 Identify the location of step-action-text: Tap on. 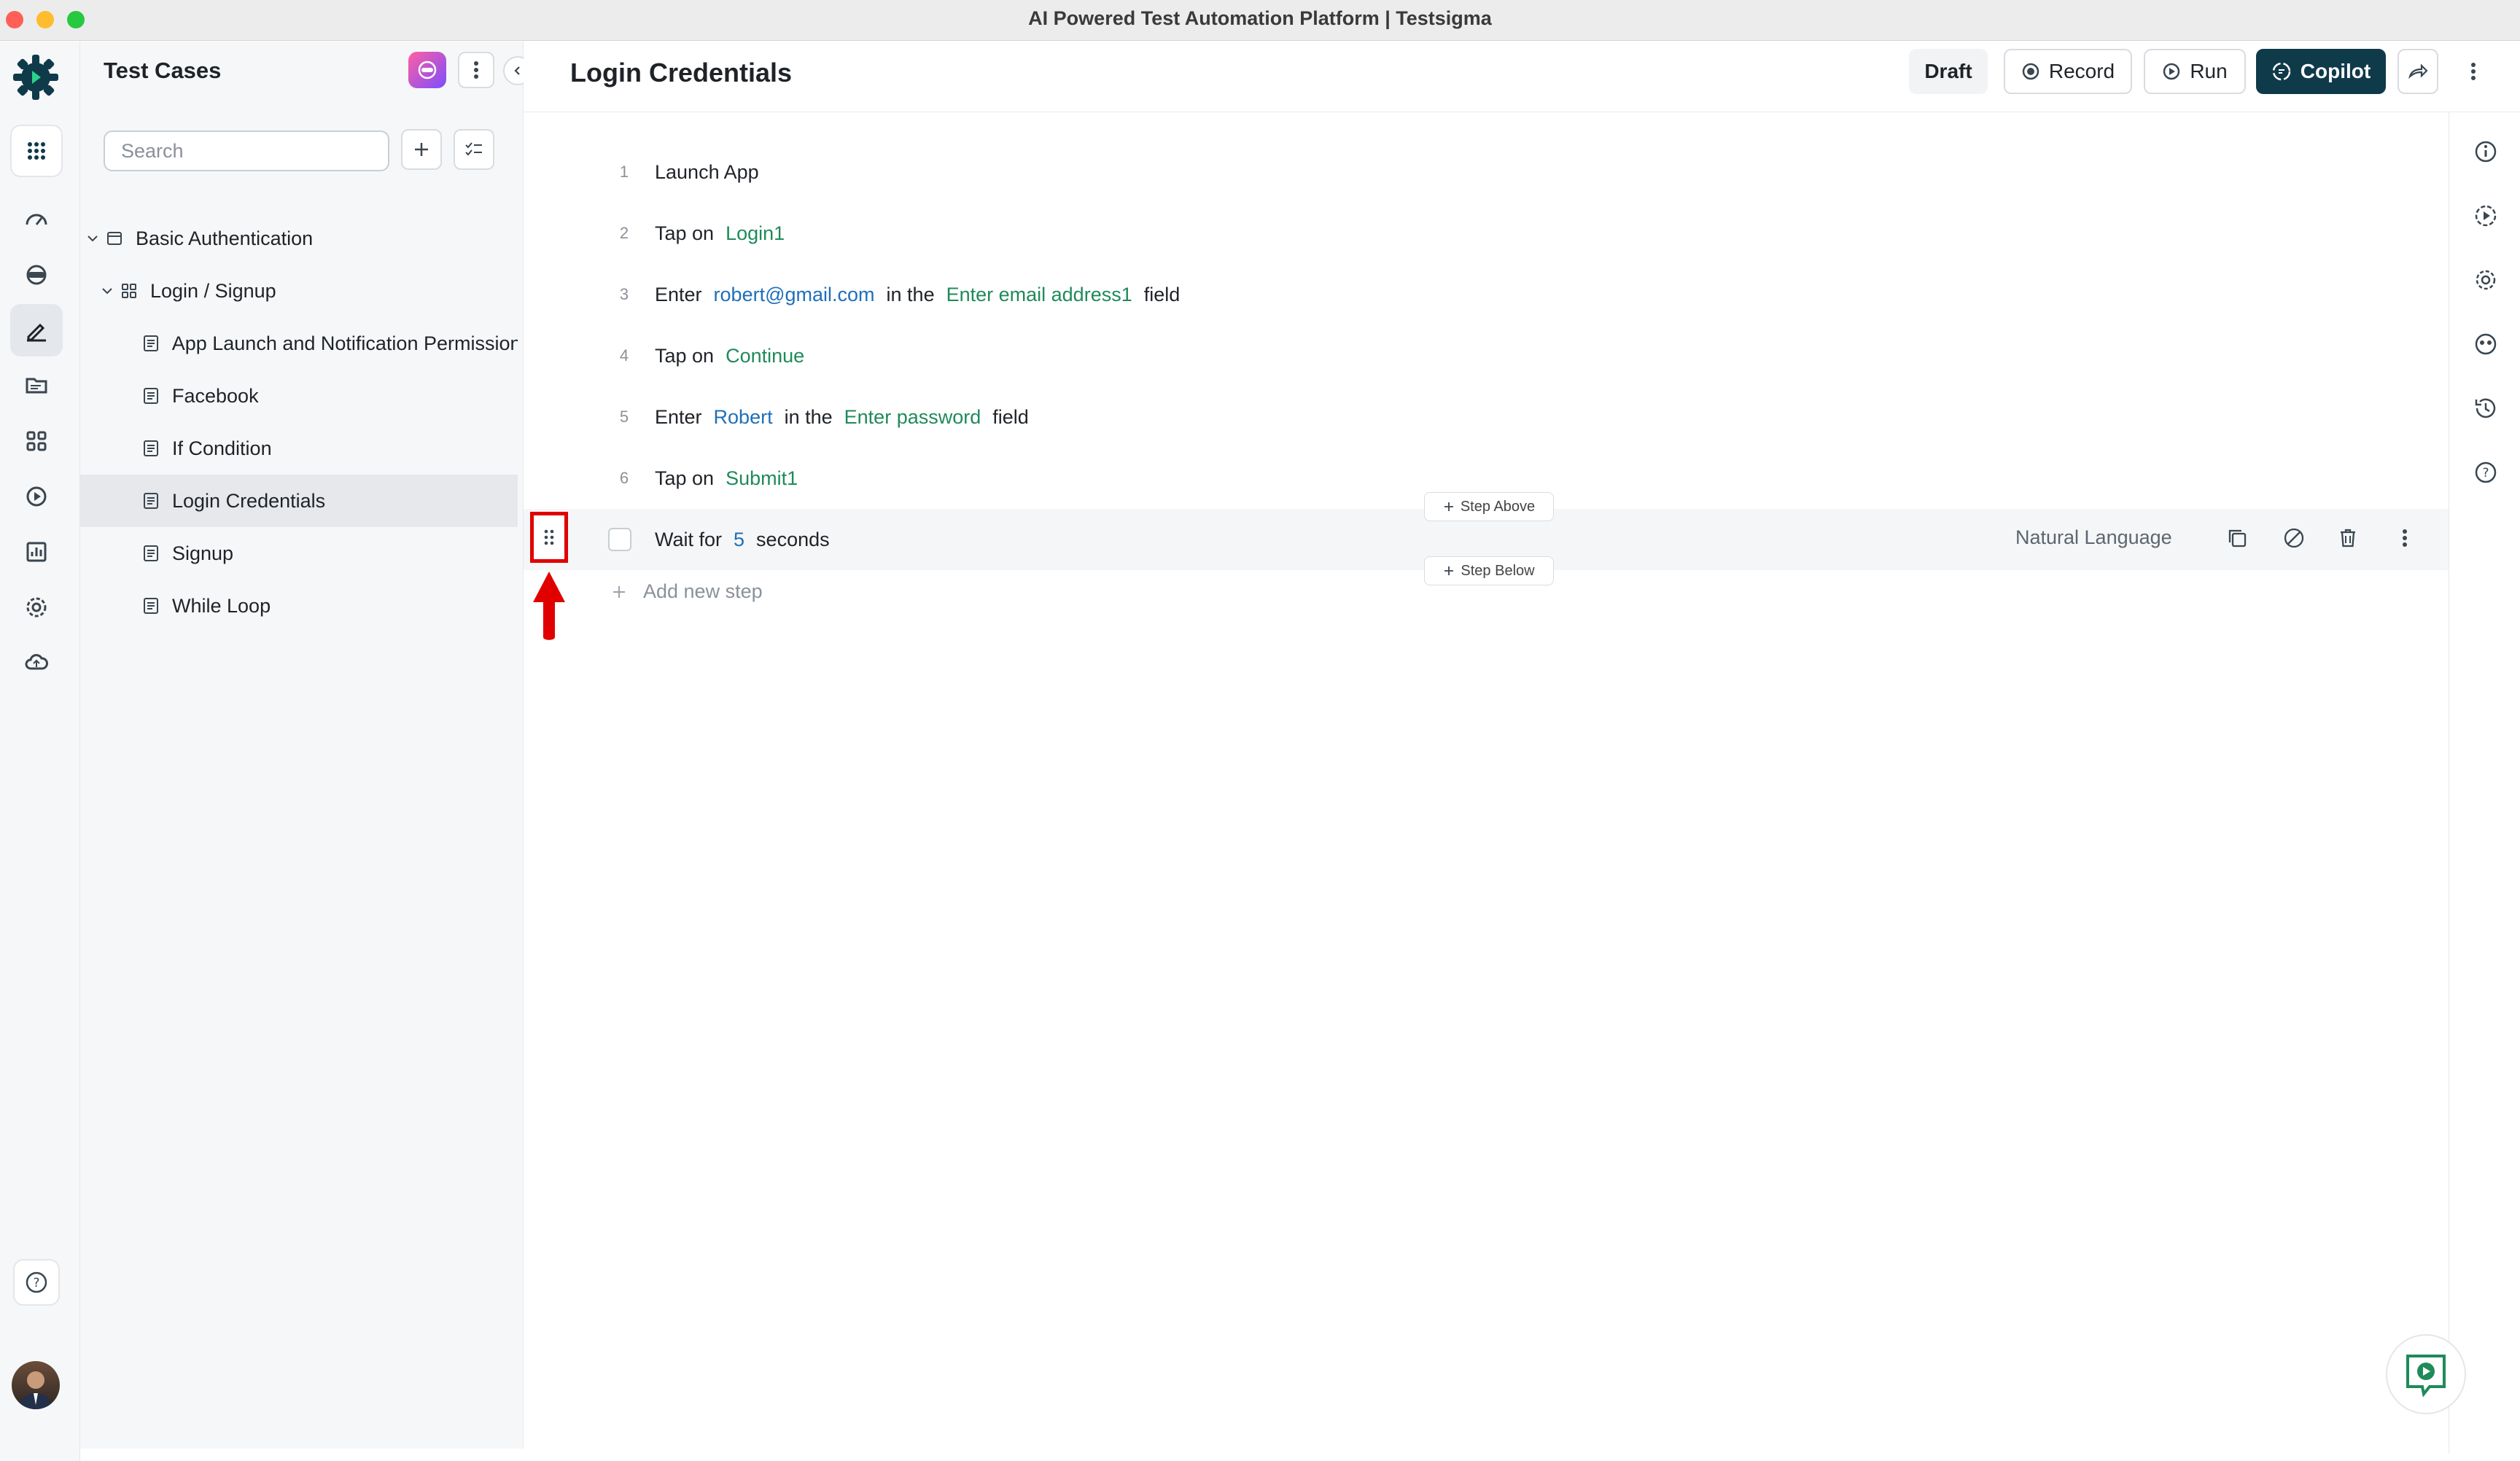
(685, 478).